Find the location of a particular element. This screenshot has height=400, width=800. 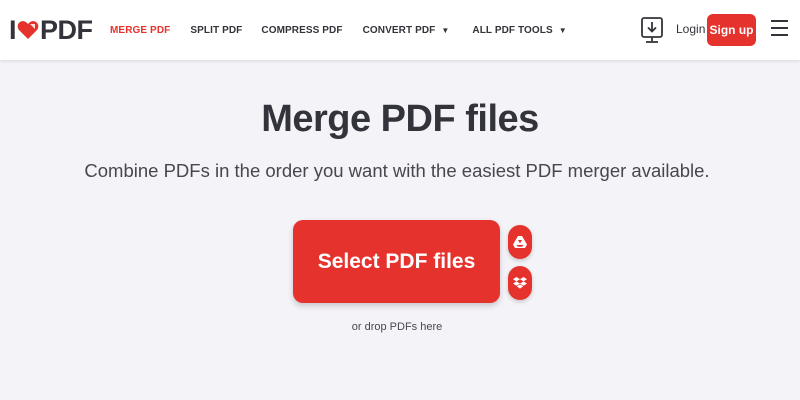

nav-all-pdf-tools: ALL PDF TOOLS ▼ is located at coordinates (519, 30).